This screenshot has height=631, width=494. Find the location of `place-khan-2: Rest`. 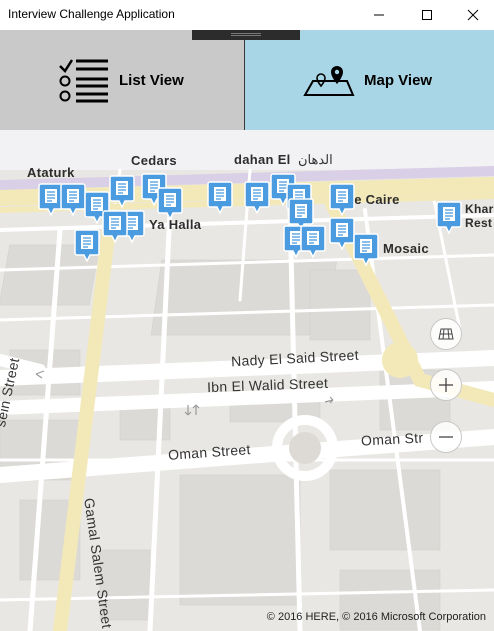

place-khan-2: Rest is located at coordinates (479, 223).